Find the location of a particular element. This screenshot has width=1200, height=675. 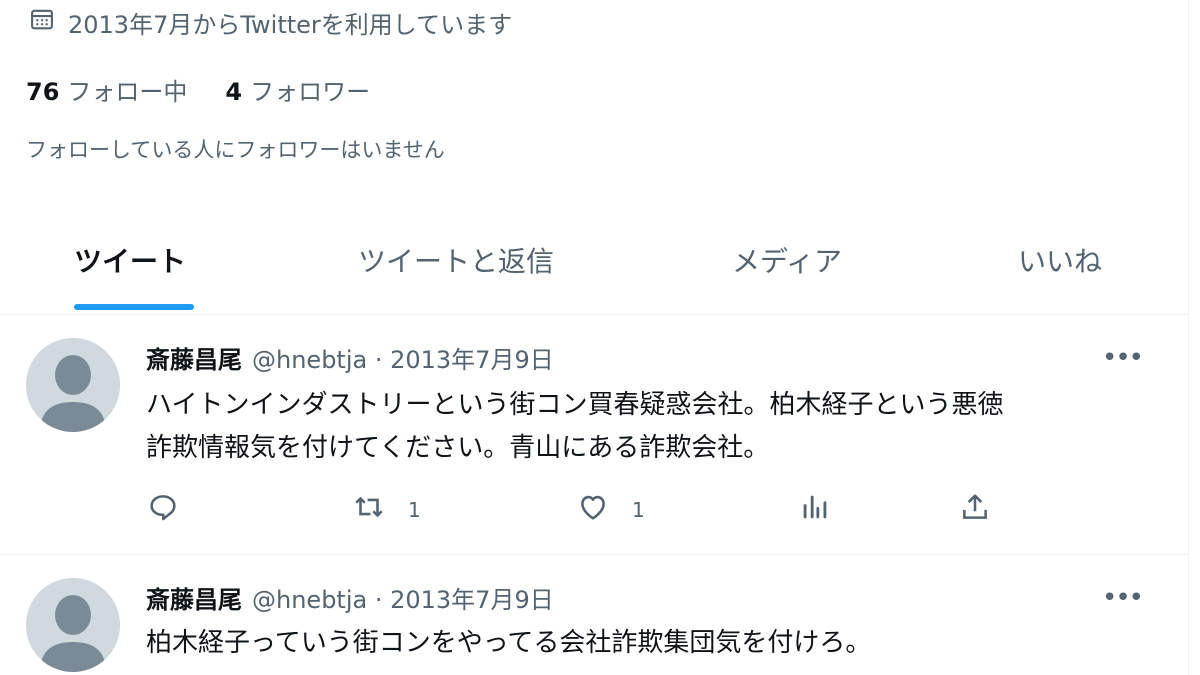

tab-likes: いいね is located at coordinates (1060, 277).